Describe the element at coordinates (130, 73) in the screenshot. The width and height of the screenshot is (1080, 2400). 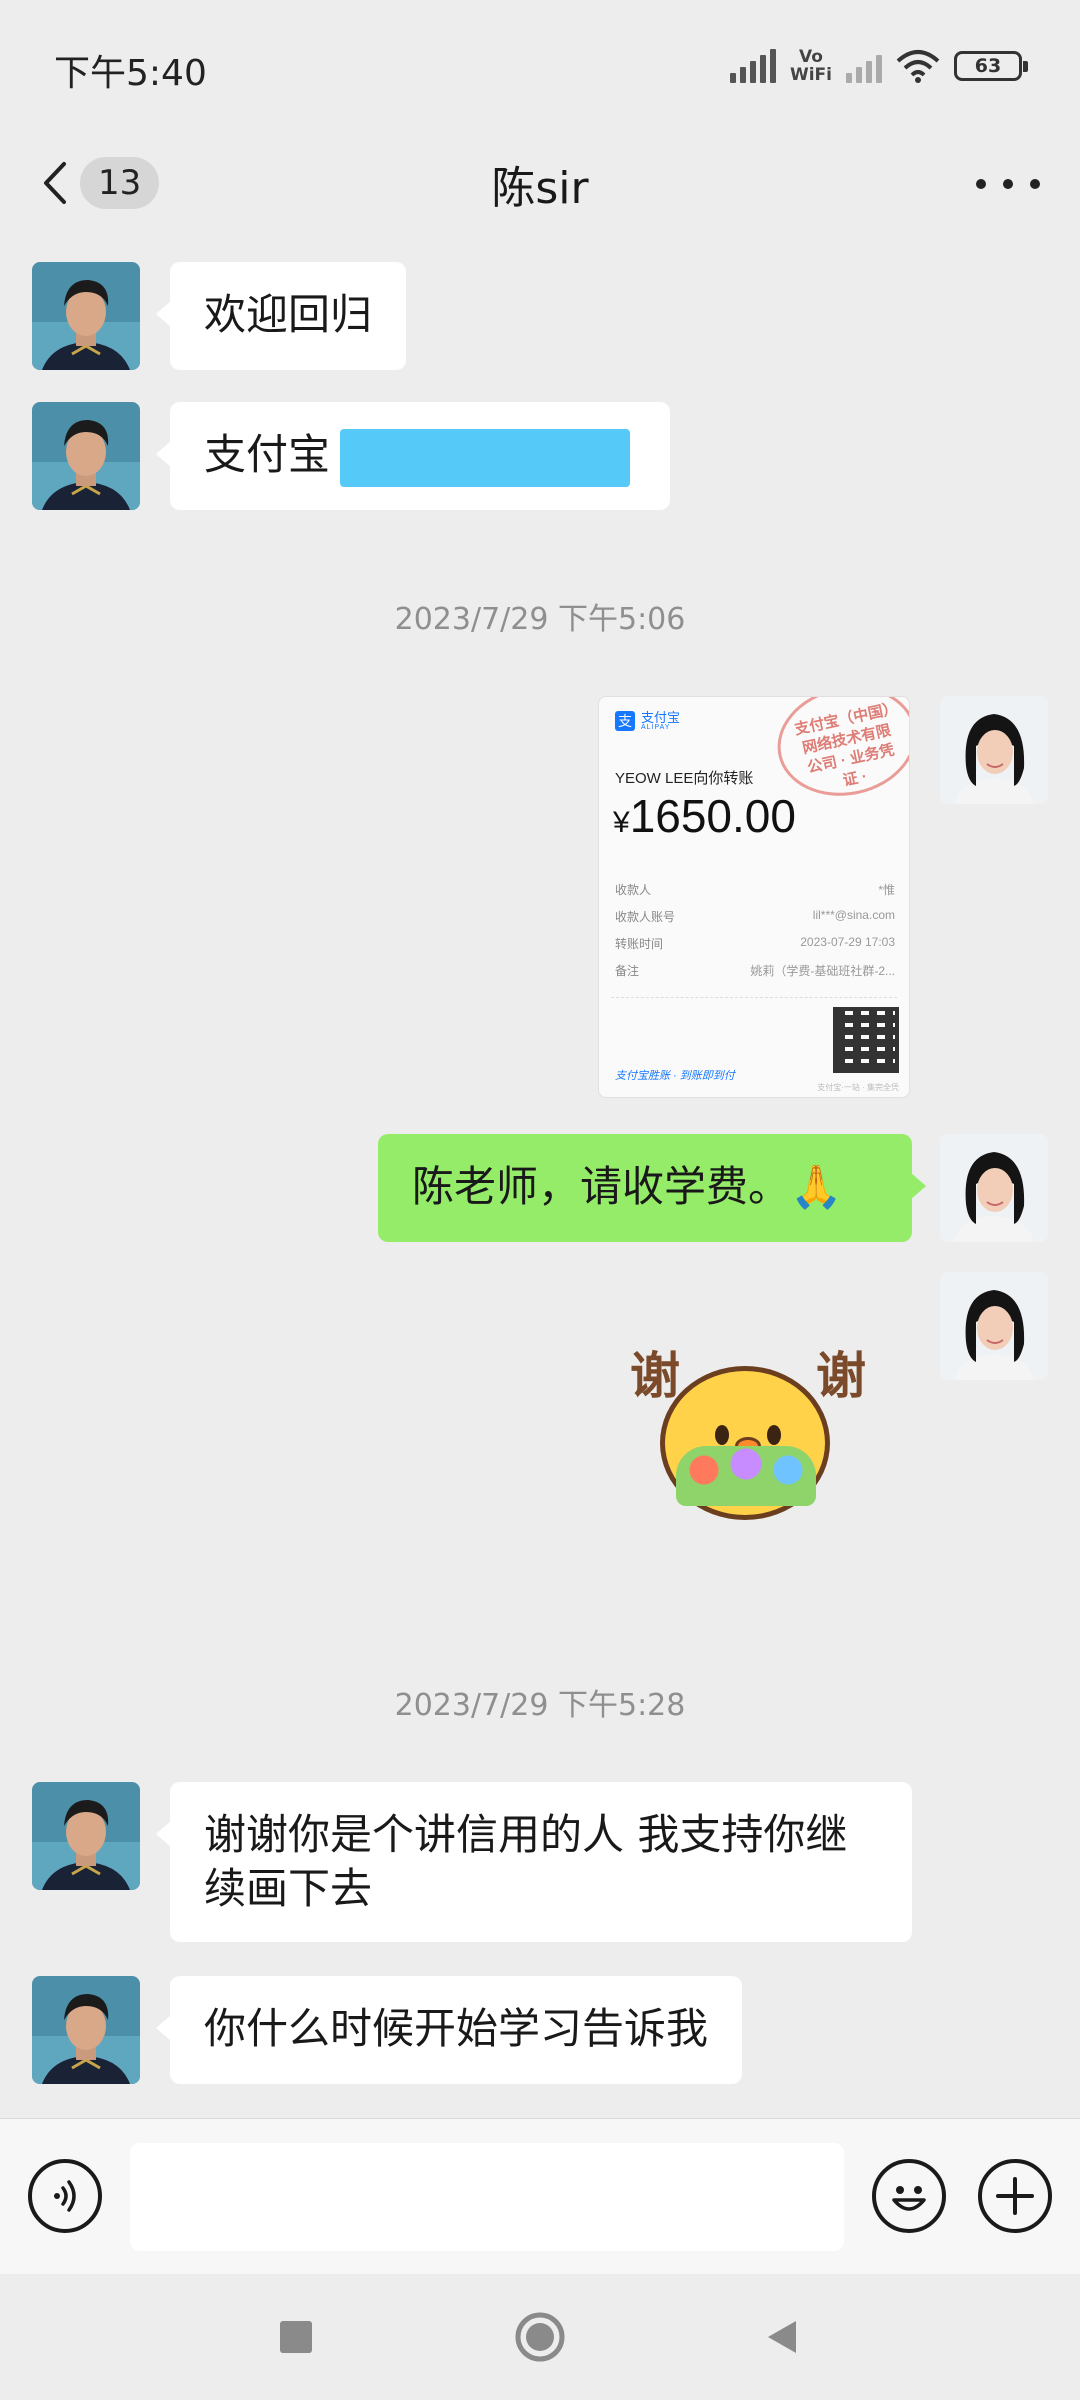
I see `status-time: 下午5:40` at that location.